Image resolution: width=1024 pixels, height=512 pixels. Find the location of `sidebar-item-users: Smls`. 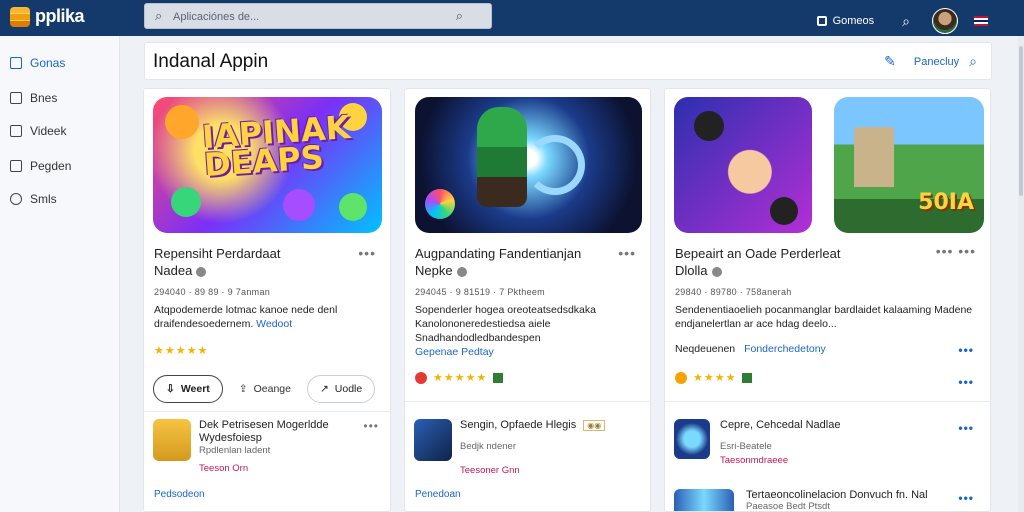

sidebar-item-users: Smls is located at coordinates (33, 199).